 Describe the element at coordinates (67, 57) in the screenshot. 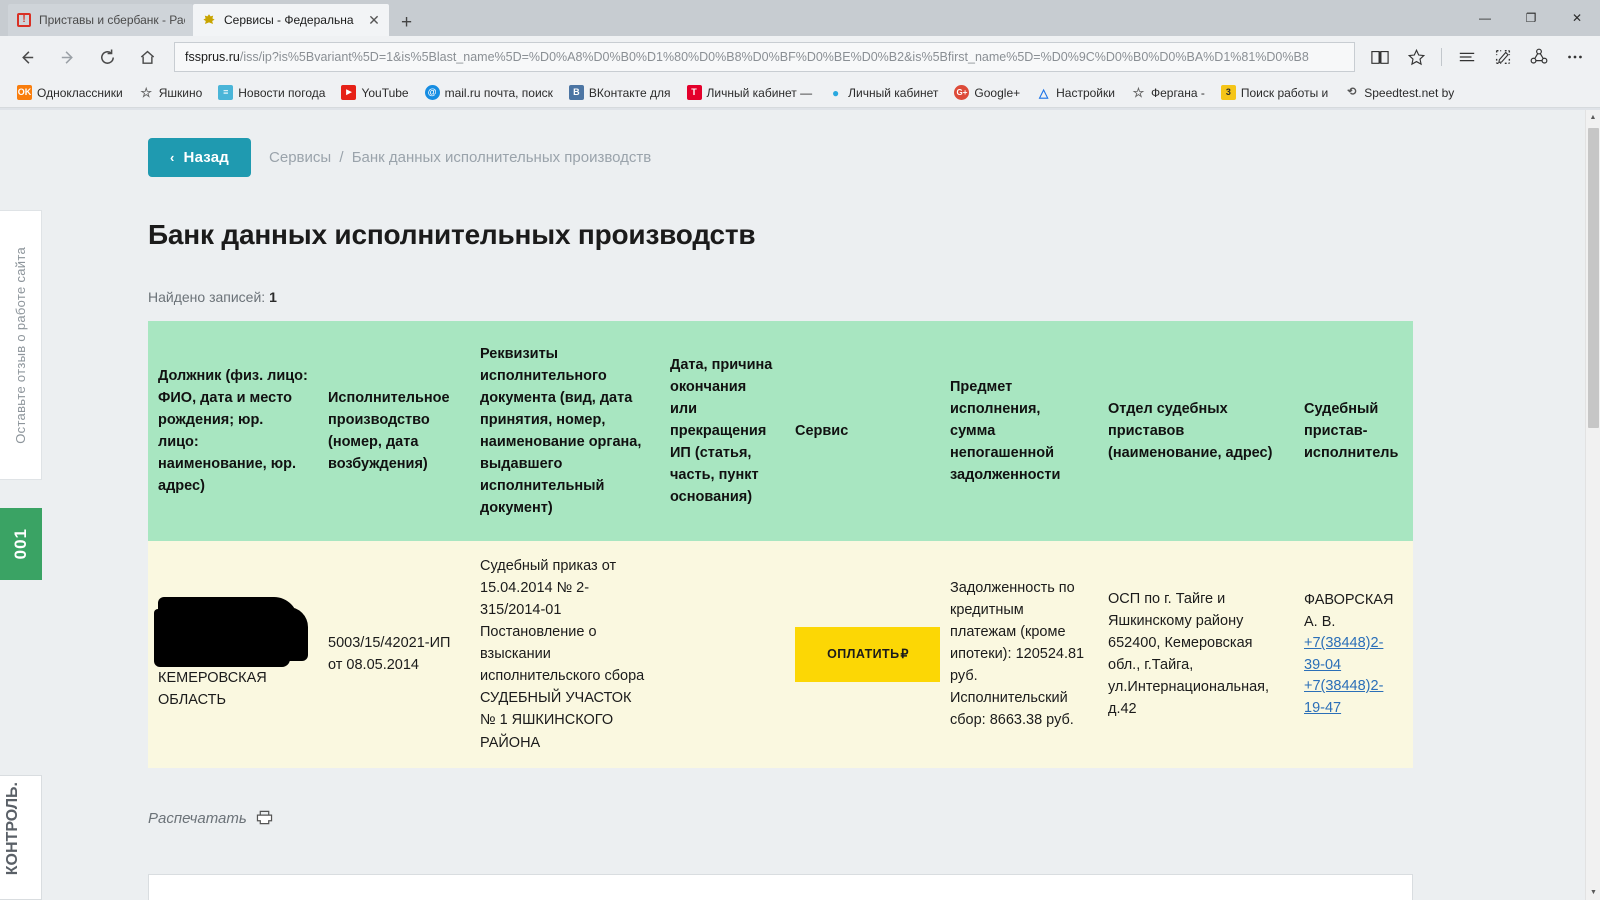

I see `forward-arrow-icon` at that location.